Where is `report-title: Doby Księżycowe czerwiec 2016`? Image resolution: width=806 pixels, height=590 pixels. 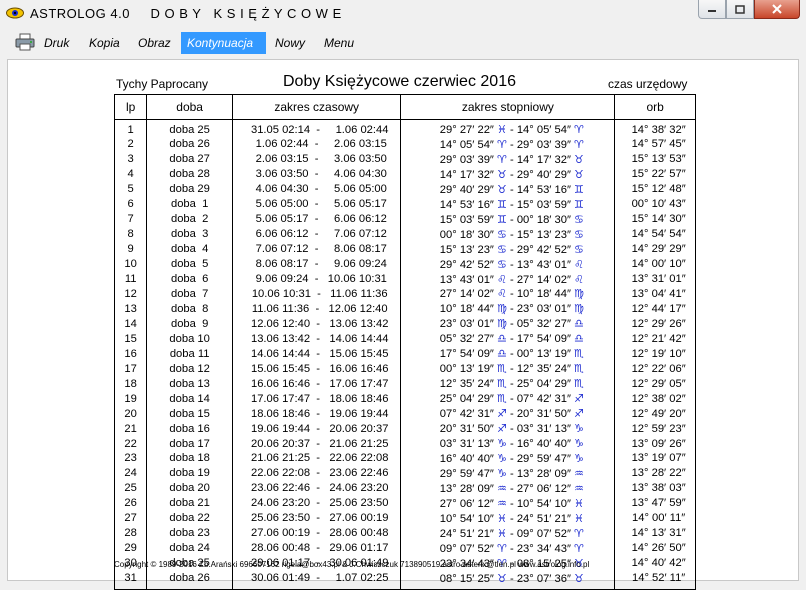
report-title: Doby Księżycowe czerwiec 2016 is located at coordinates (399, 81).